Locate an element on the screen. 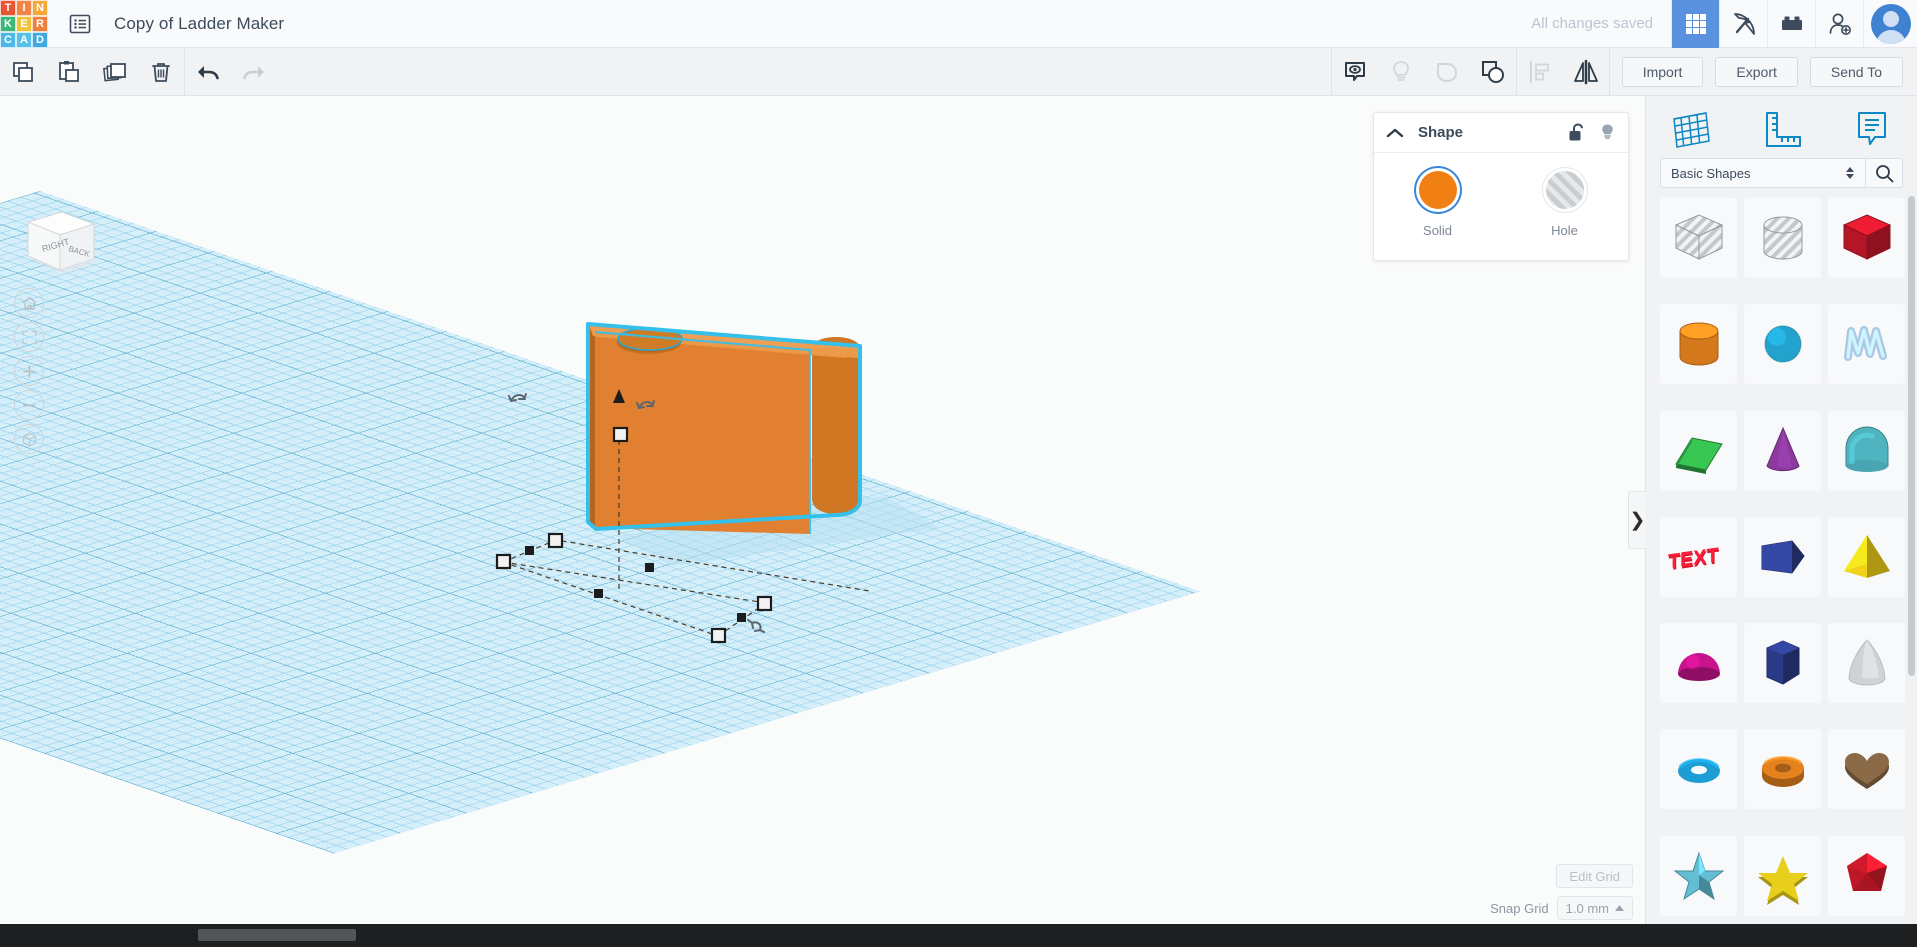 This screenshot has height=947, width=1917. shape-polygon is located at coordinates (1782, 556).